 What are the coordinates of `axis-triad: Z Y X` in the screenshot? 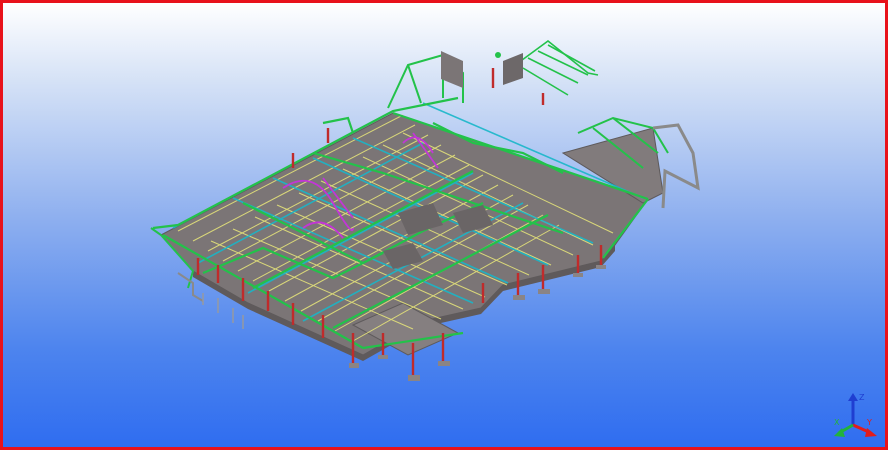 It's located at (855, 415).